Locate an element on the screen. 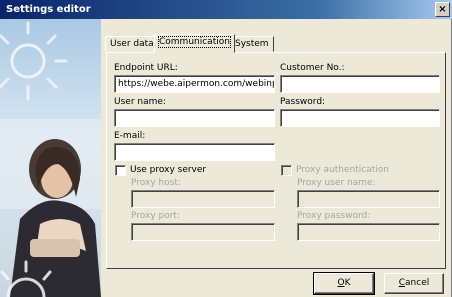  proxy-user-name-input is located at coordinates (368, 199).